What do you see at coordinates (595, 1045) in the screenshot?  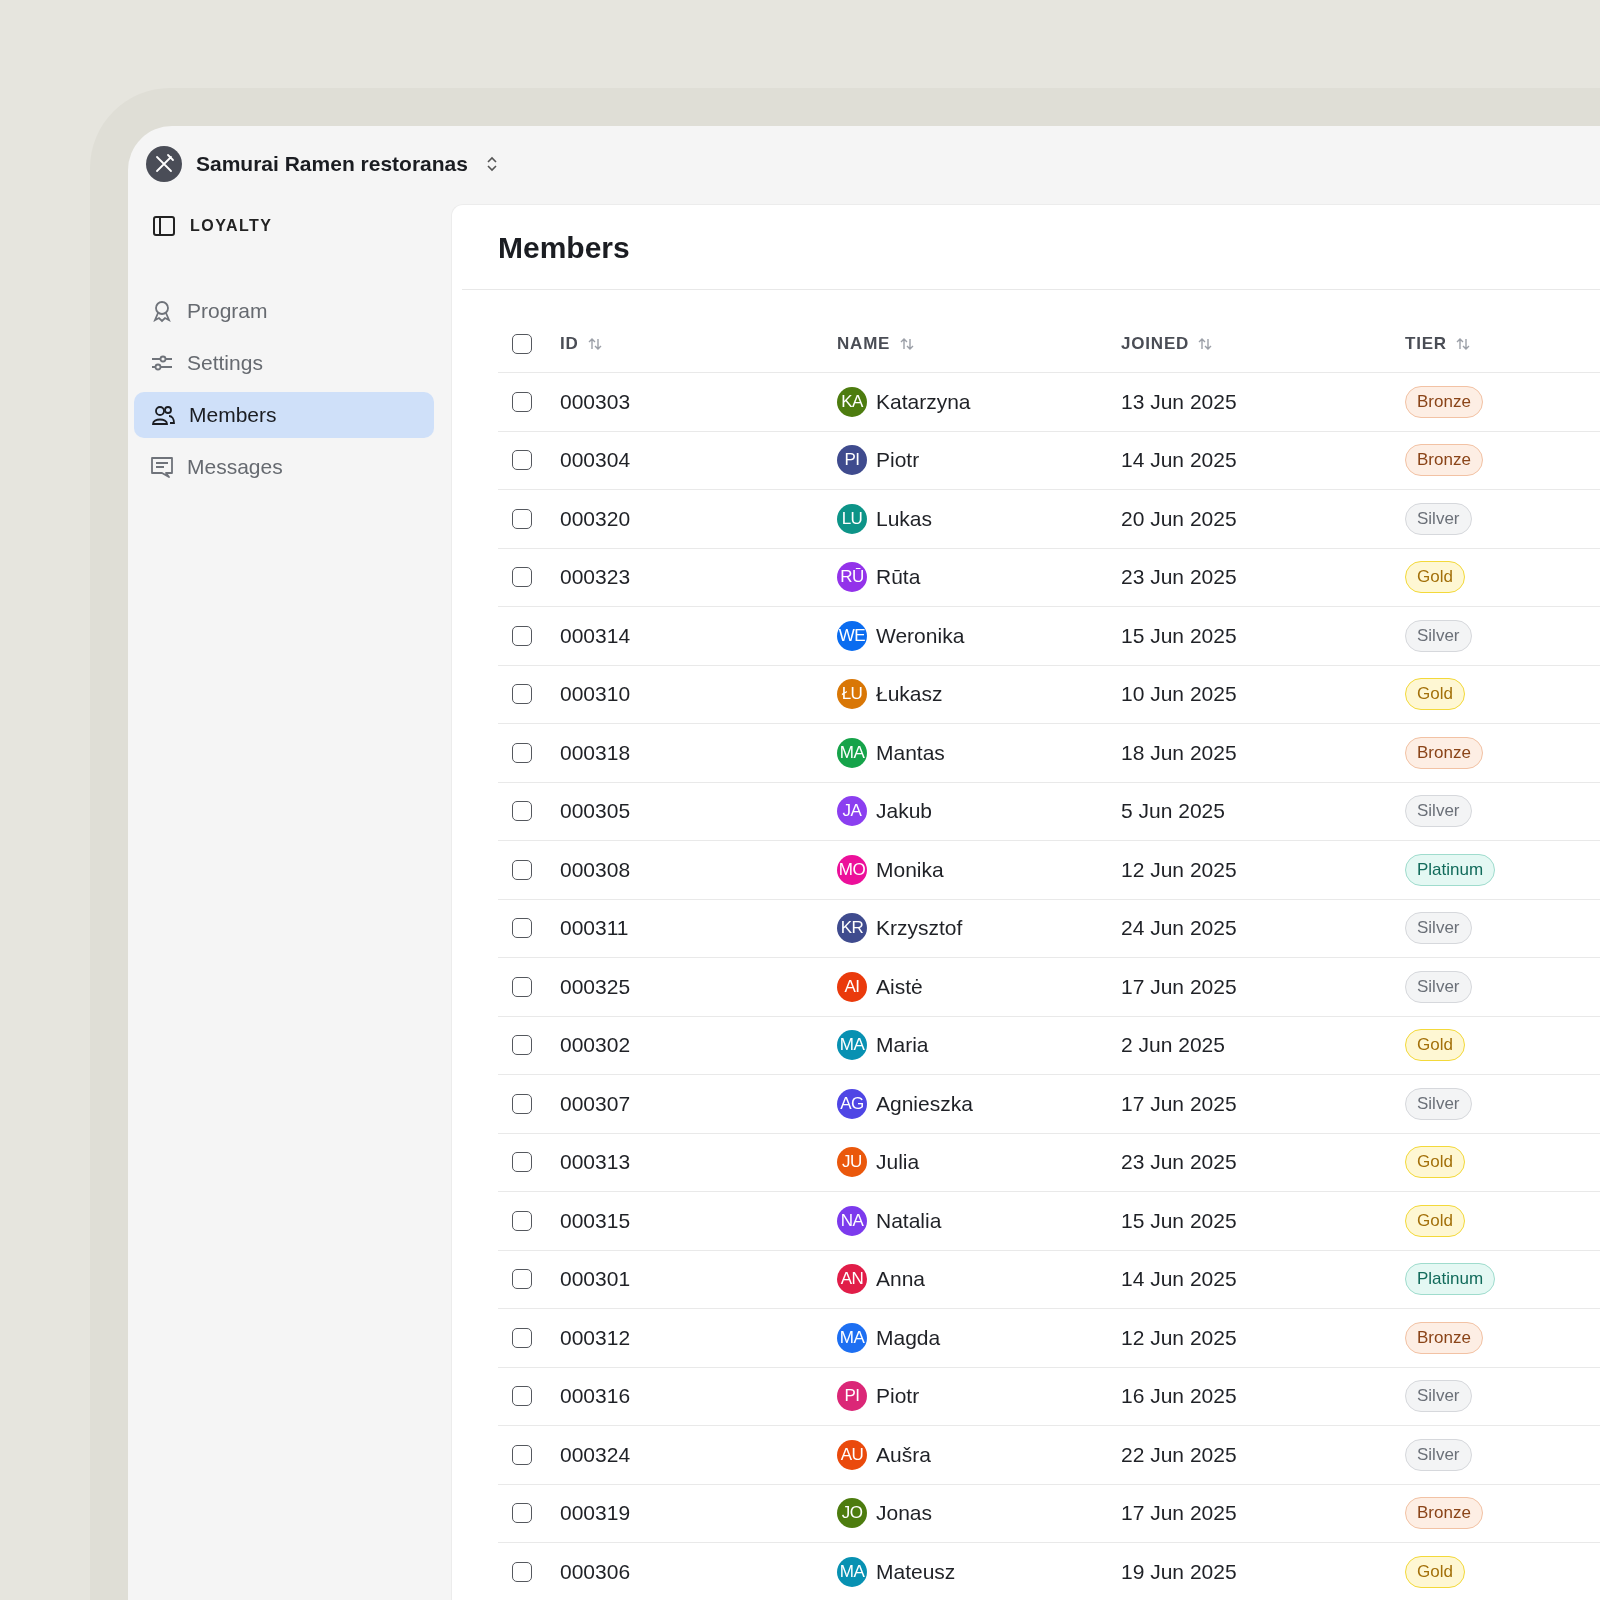 I see `member-id: 000302` at bounding box center [595, 1045].